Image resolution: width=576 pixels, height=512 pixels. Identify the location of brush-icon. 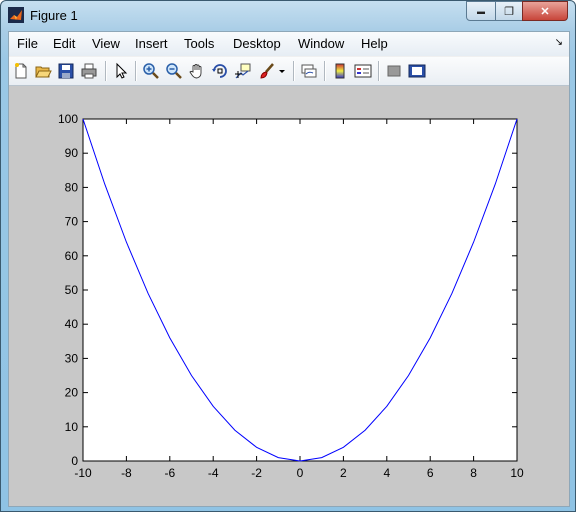
(267, 71).